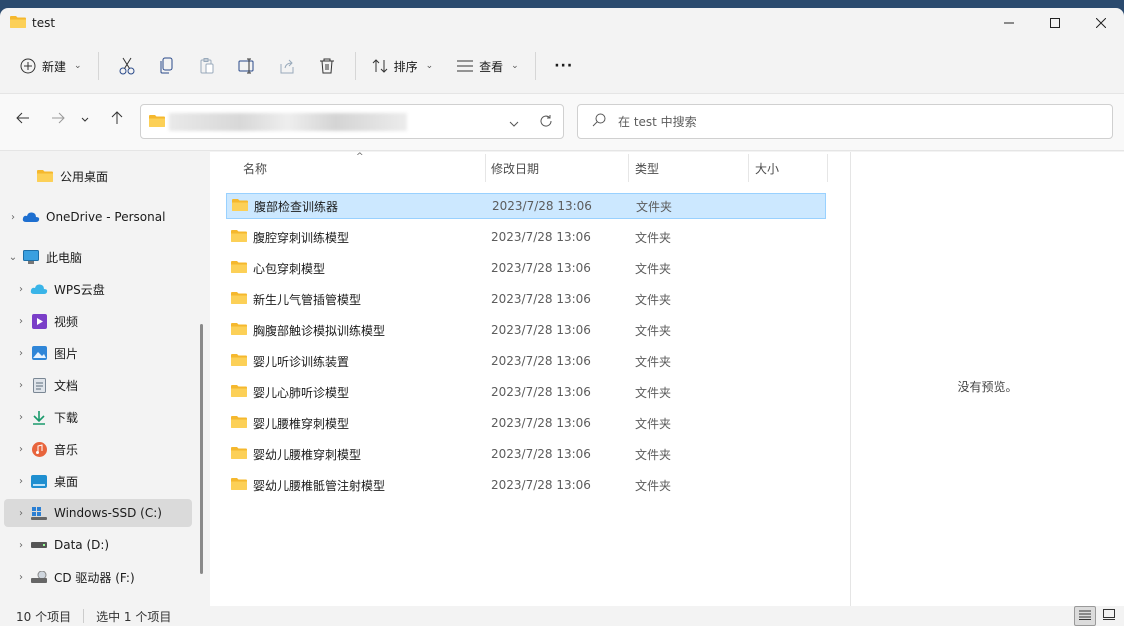 The width and height of the screenshot is (1124, 626). What do you see at coordinates (51, 66) in the screenshot?
I see `new-button: 新建 ⌄` at bounding box center [51, 66].